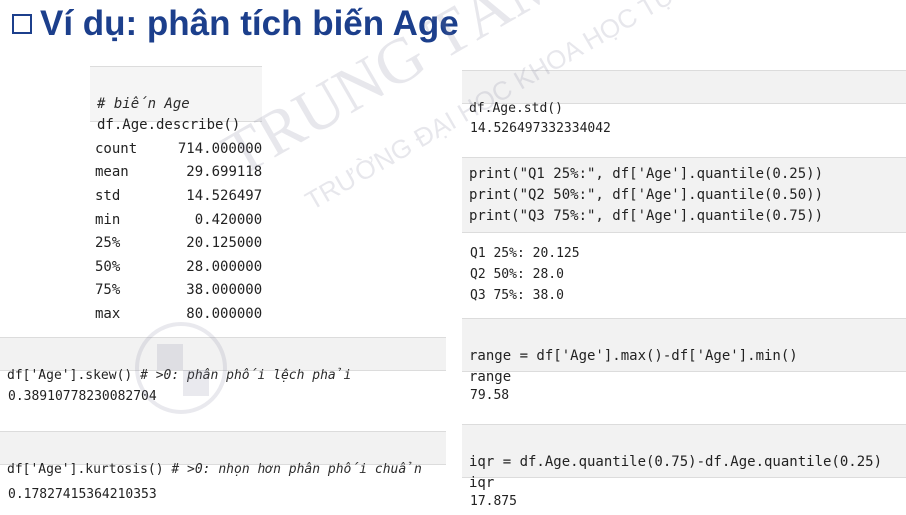 The width and height of the screenshot is (906, 515). Describe the element at coordinates (108, 243) in the screenshot. I see `describe-stat-name: 25%` at that location.